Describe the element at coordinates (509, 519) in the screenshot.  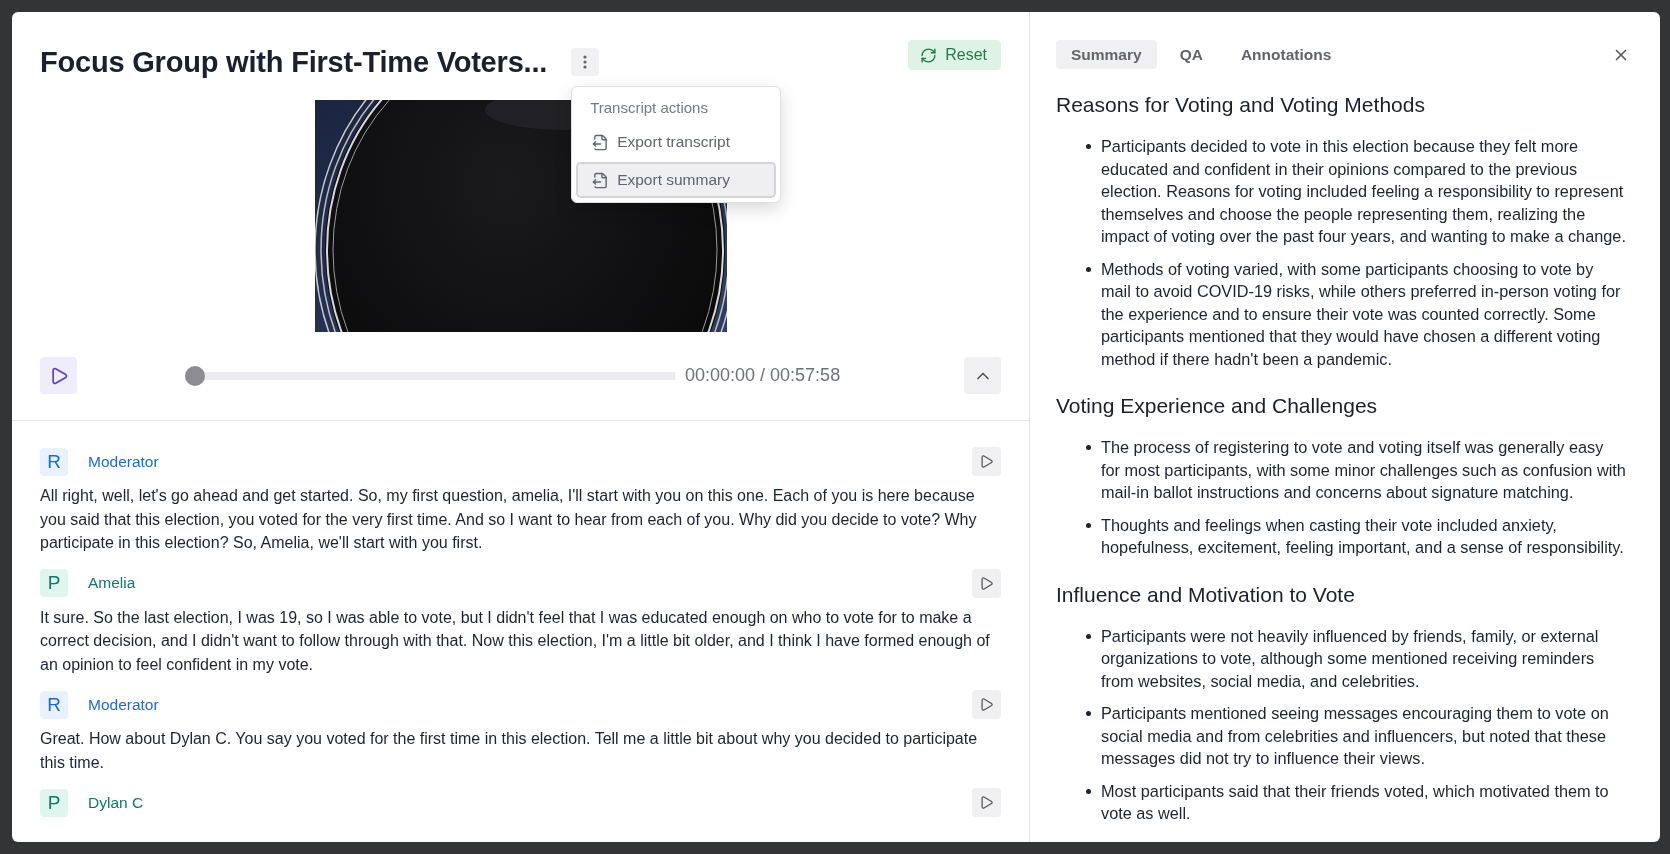
I see `transcript-text: All right, well, let's go ahead and get started. So, my first question, amelia, I'll start with you on this one. Each of you is here because you said that this election, you voted for the very first time. And so I want to hear from each of you. Why did you decide to vote? Why participate in this election? So, Amelia, we'll start with you first.` at that location.